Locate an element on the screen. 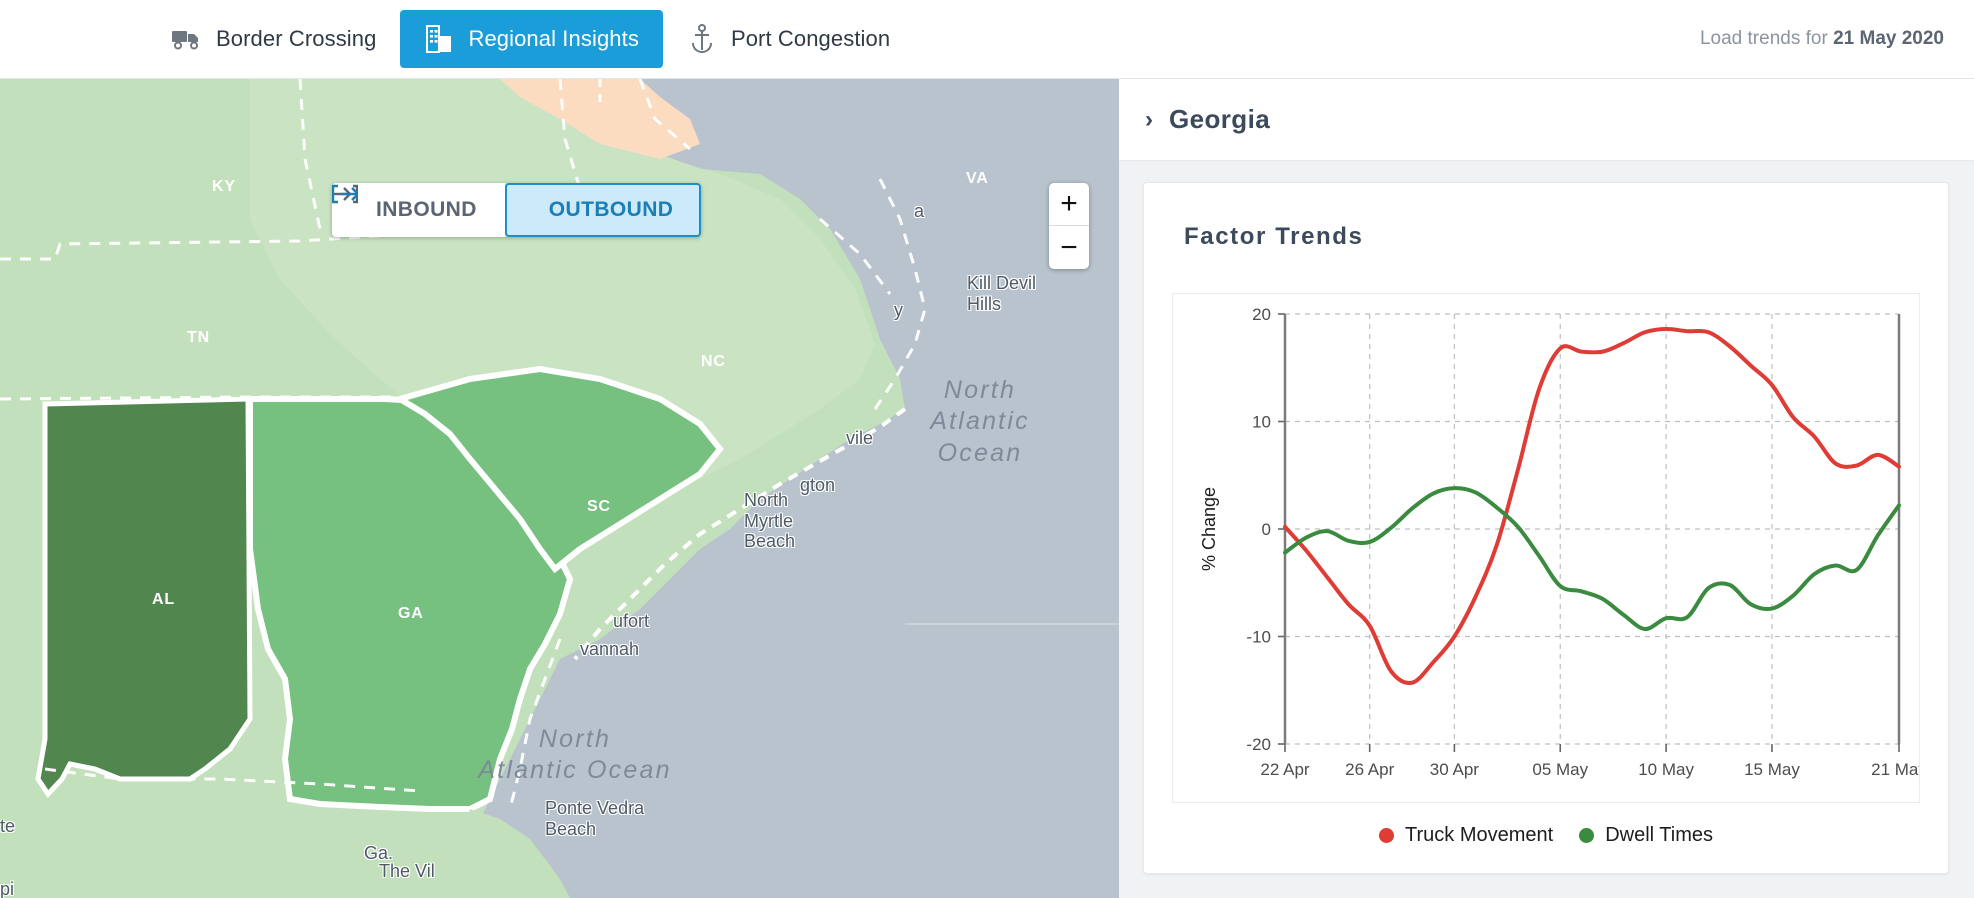 The image size is (1974, 898). tab-label: Border Crossing is located at coordinates (296, 38).